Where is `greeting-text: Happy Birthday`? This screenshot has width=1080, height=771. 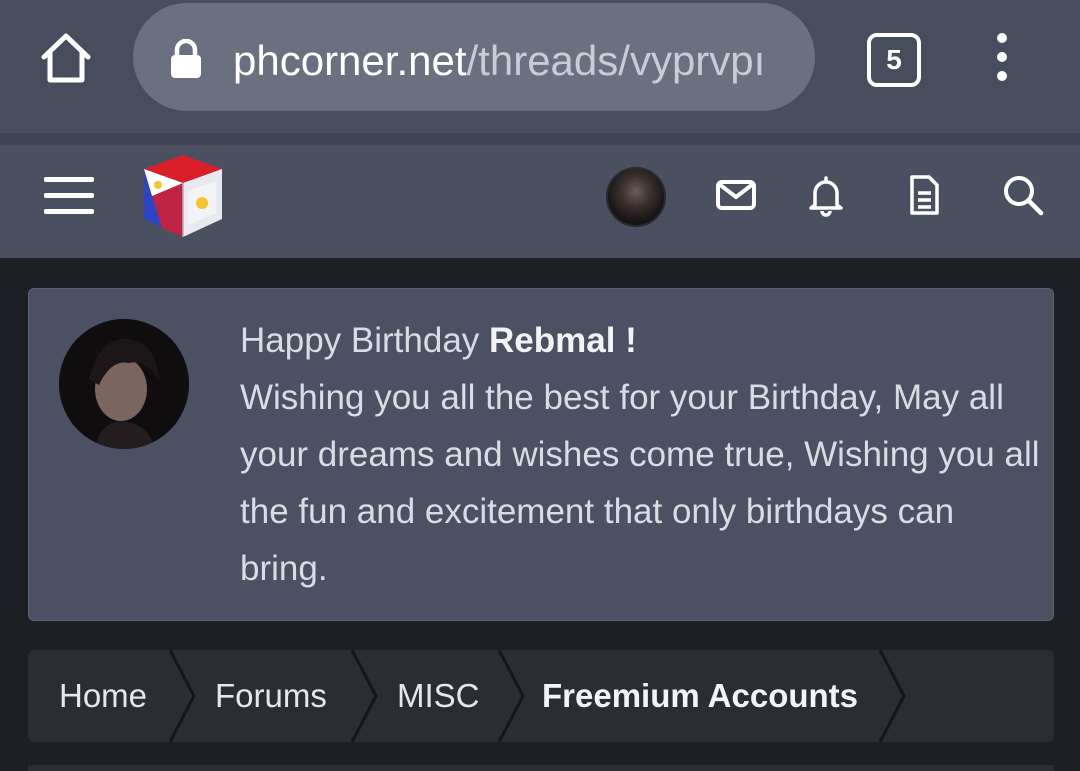
greeting-text: Happy Birthday is located at coordinates (365, 340).